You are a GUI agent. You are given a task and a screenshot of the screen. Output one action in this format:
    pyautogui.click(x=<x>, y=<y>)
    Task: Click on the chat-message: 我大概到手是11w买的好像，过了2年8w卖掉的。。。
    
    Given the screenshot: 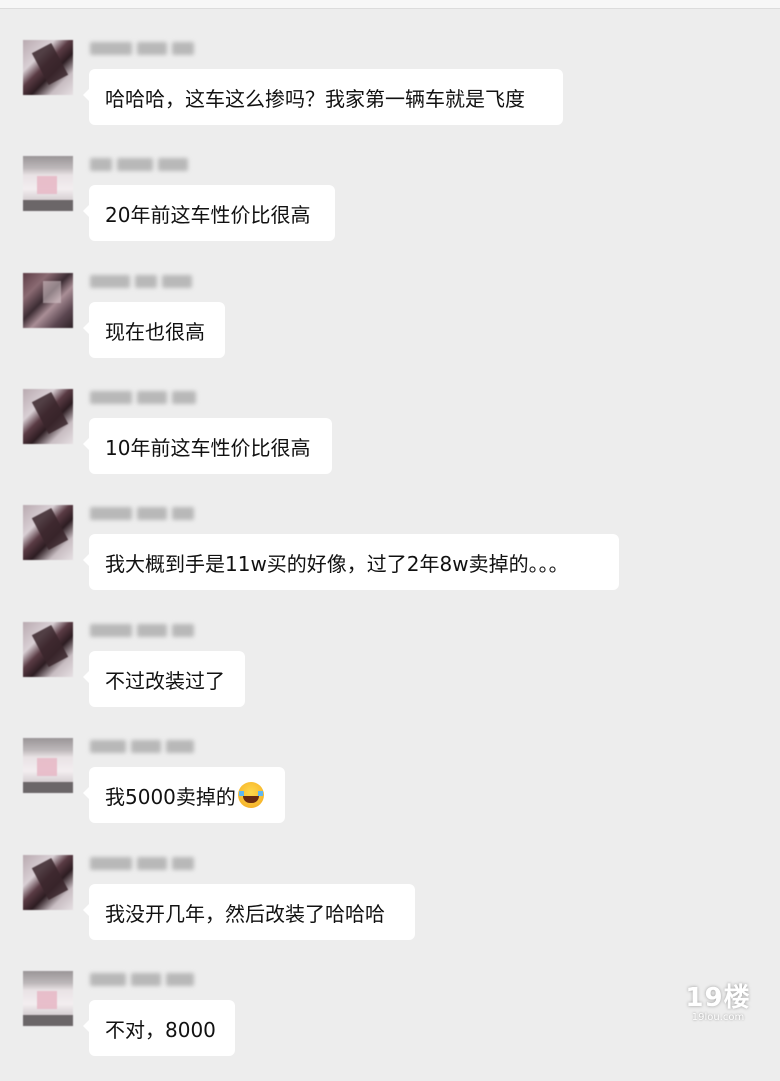 What is the action you would take?
    pyautogui.click(x=390, y=560)
    